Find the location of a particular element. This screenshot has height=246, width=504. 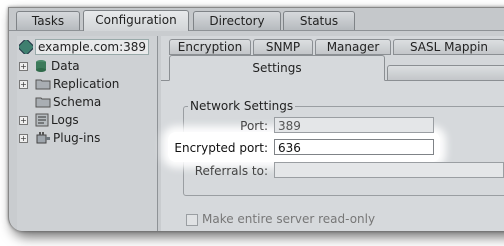

tree-item-label: Data is located at coordinates (65, 66).